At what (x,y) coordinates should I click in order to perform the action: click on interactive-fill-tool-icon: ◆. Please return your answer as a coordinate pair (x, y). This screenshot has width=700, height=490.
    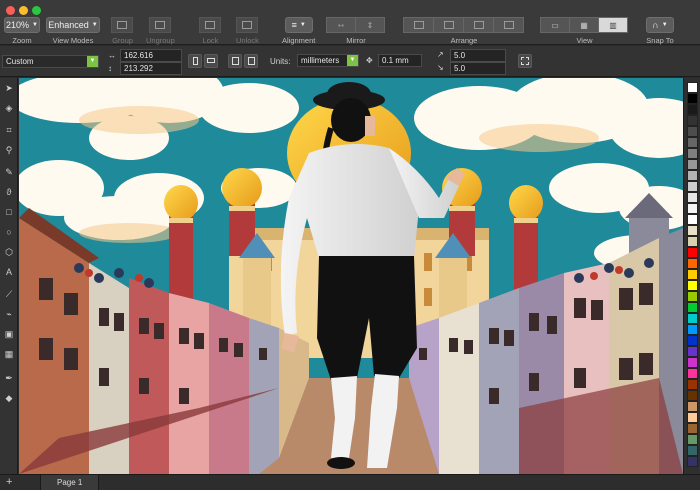
    Looking at the image, I should click on (9, 398).